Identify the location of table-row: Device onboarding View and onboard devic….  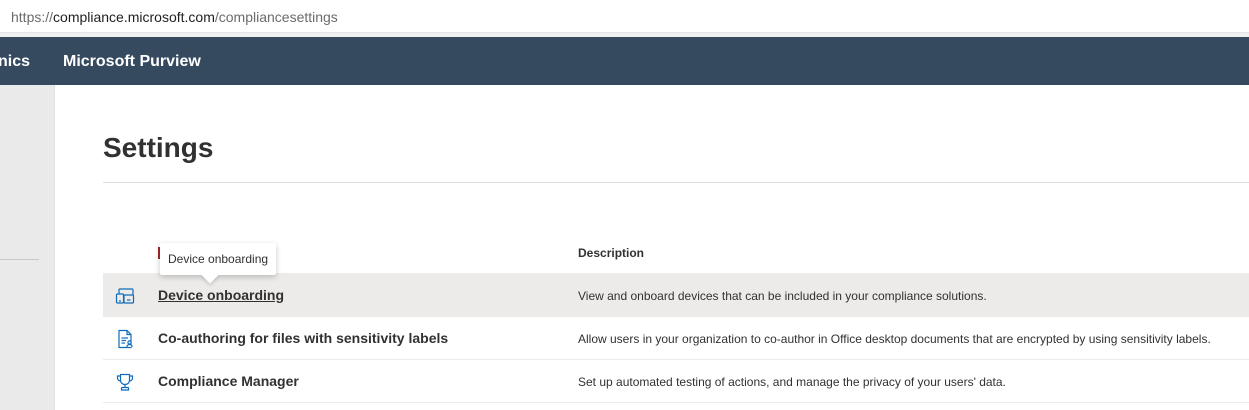
(676, 295).